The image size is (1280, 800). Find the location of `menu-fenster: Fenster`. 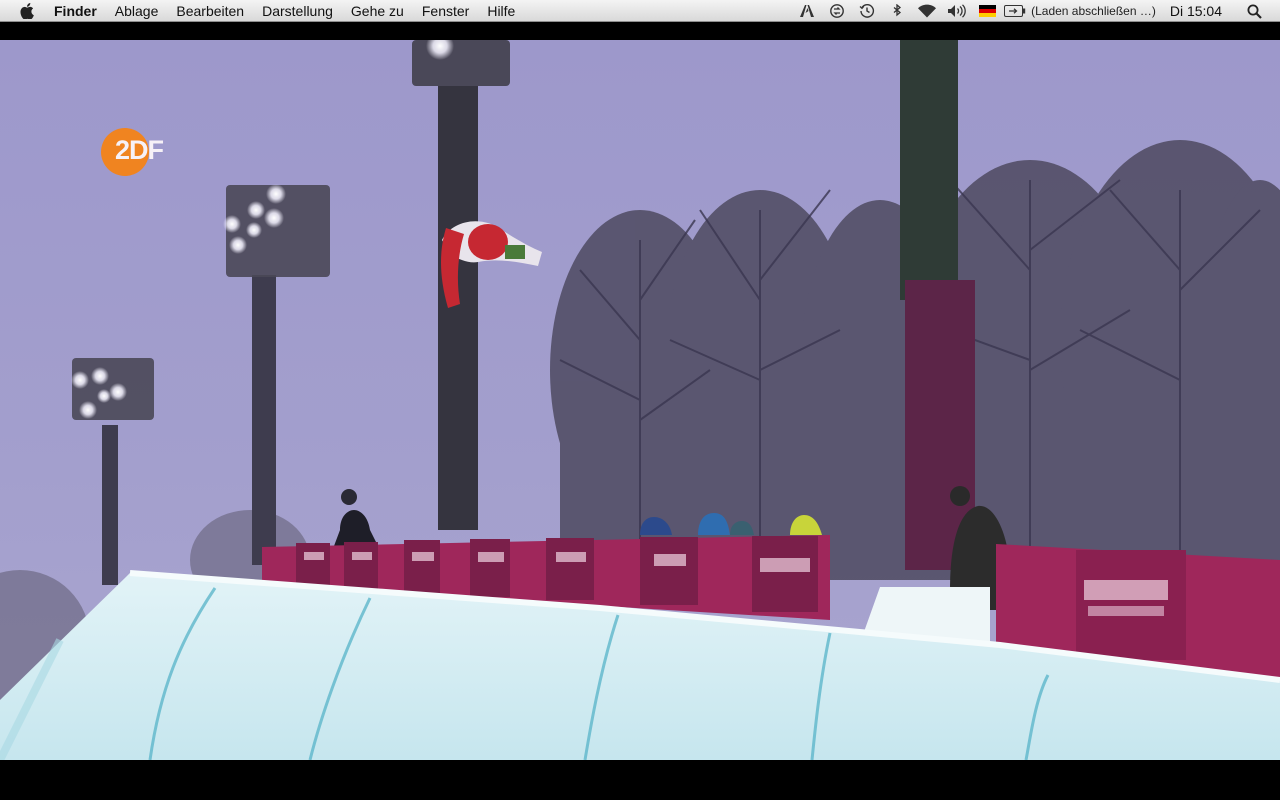

menu-fenster: Fenster is located at coordinates (445, 11).